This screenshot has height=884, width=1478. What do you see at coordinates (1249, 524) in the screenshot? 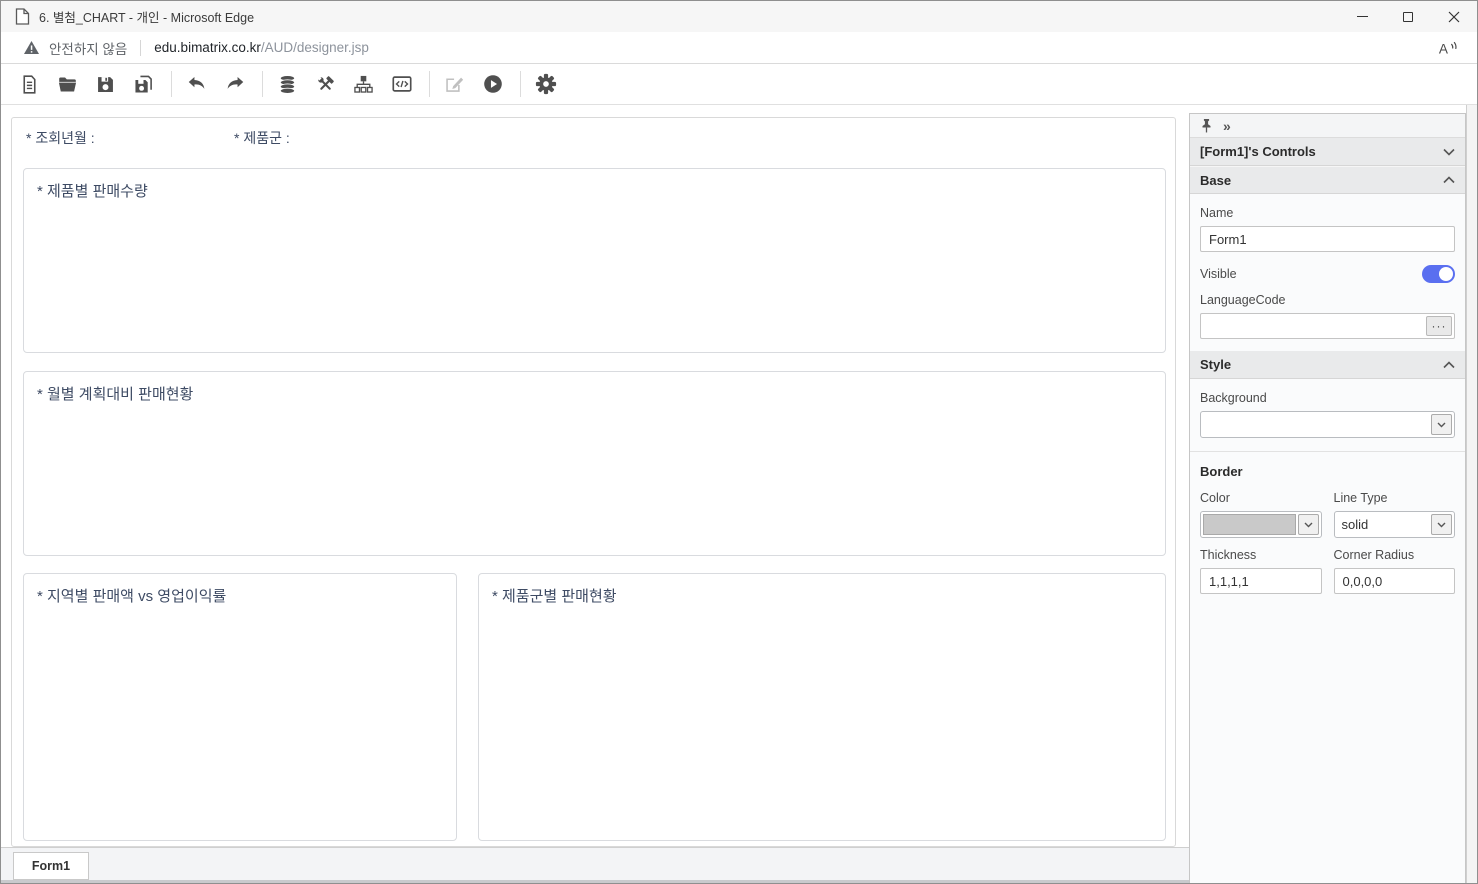
I see `border-color-swatch` at bounding box center [1249, 524].